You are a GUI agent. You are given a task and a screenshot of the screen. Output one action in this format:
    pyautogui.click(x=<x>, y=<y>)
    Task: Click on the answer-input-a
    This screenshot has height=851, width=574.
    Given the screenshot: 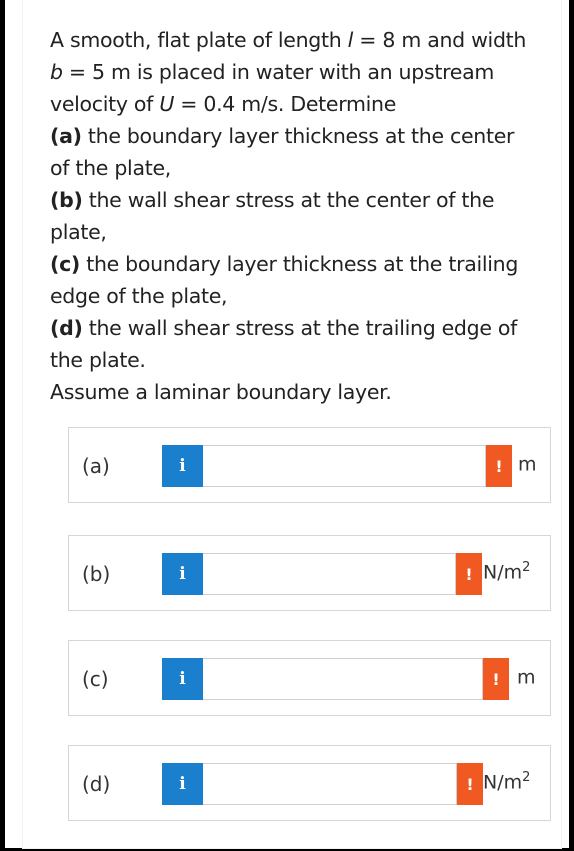 What is the action you would take?
    pyautogui.click(x=344, y=466)
    